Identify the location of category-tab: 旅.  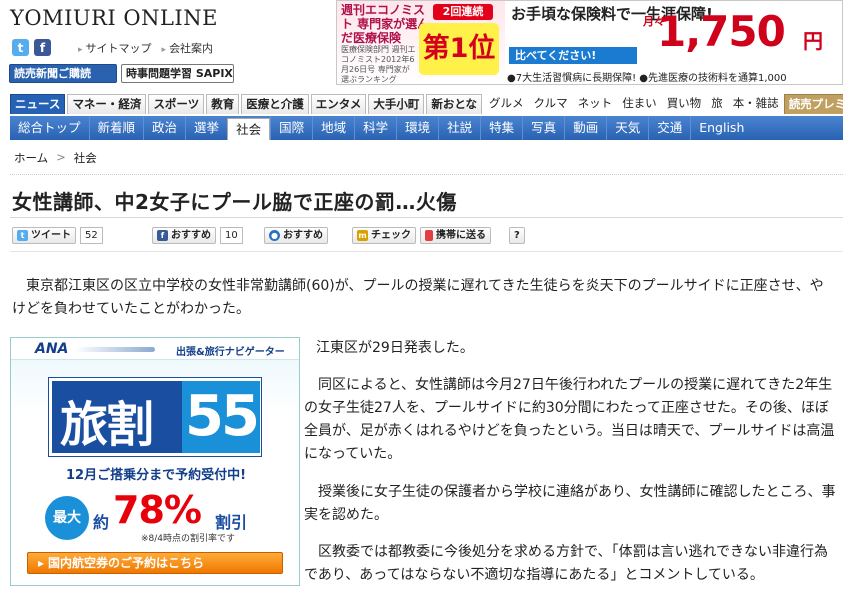
(717, 104).